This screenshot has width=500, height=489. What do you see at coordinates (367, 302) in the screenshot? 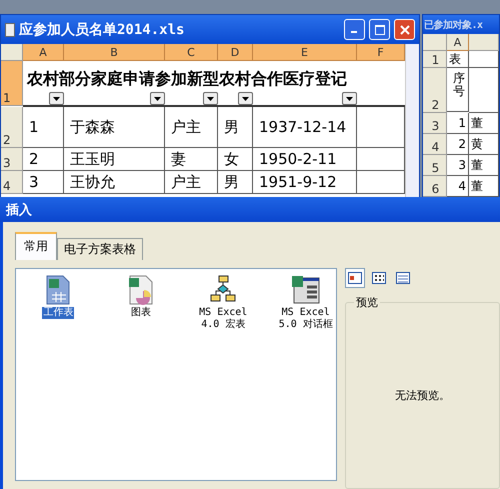
I see `preview-legend: 预览` at bounding box center [367, 302].